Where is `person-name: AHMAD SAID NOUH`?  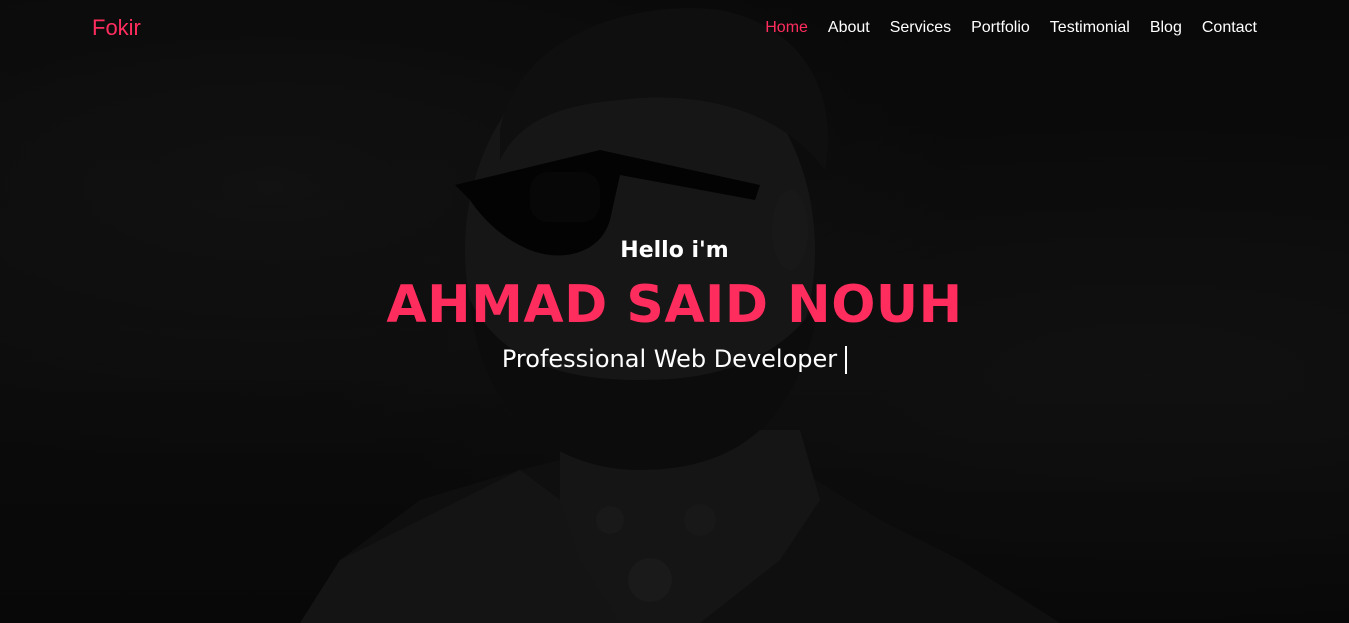 person-name: AHMAD SAID NOUH is located at coordinates (674, 305).